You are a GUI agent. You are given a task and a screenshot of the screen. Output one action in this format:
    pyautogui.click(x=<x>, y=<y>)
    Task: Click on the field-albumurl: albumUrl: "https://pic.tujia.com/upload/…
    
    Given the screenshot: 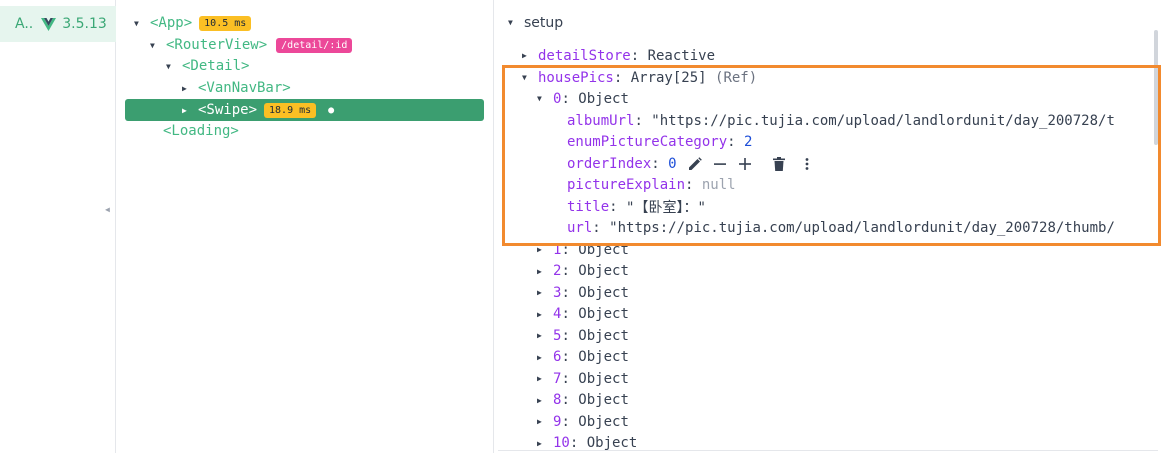 What is the action you would take?
    pyautogui.click(x=841, y=120)
    